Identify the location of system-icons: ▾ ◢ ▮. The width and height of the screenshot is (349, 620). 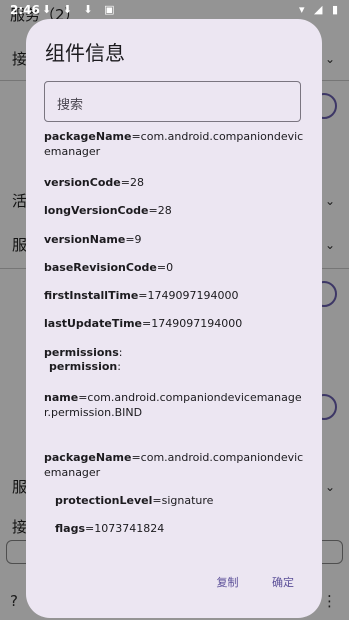
(319, 9).